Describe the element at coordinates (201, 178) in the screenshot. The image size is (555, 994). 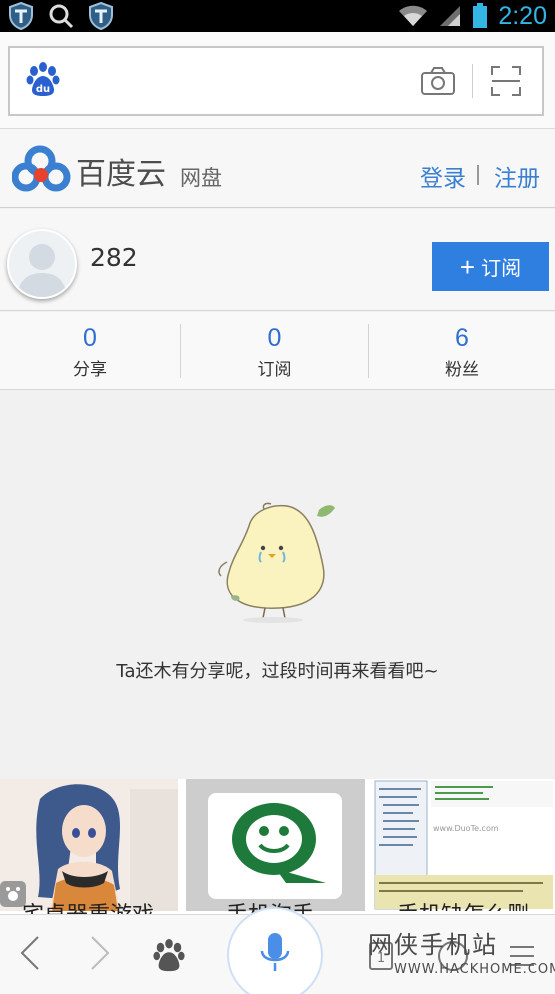
I see `product-name: 网盘` at that location.